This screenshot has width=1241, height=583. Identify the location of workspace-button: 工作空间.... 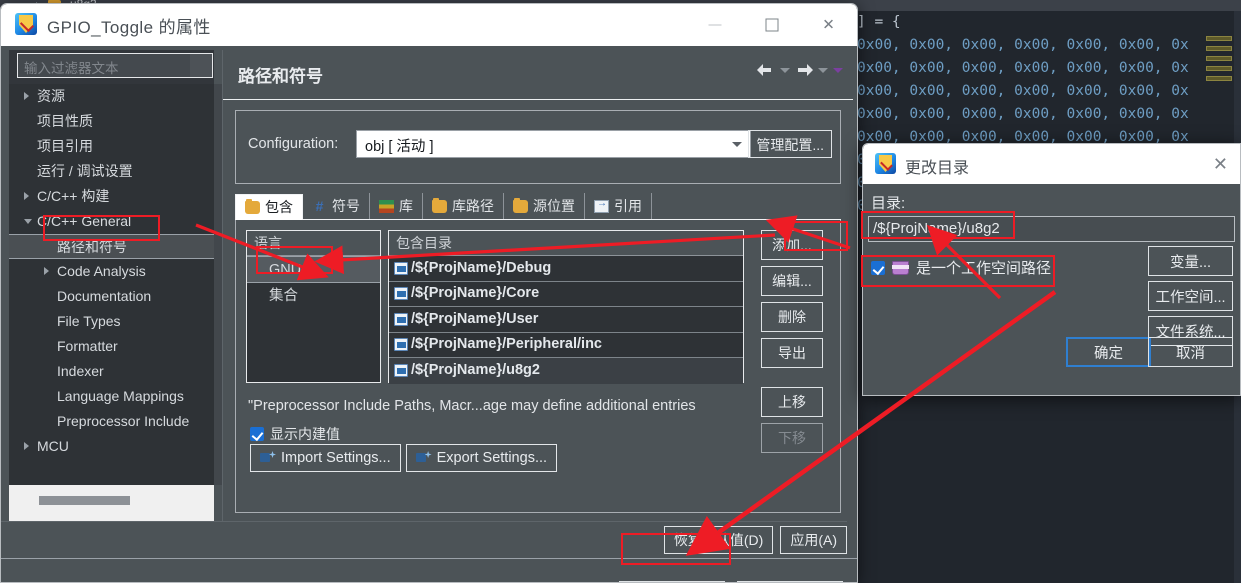
(1190, 296).